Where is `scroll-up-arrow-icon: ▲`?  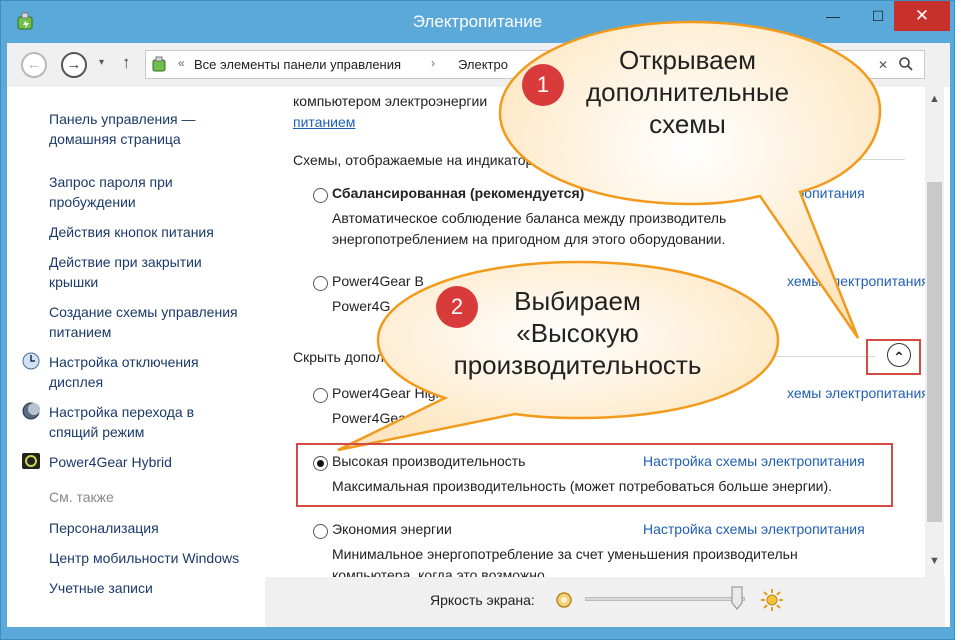
scroll-up-arrow-icon: ▲ is located at coordinates (934, 99).